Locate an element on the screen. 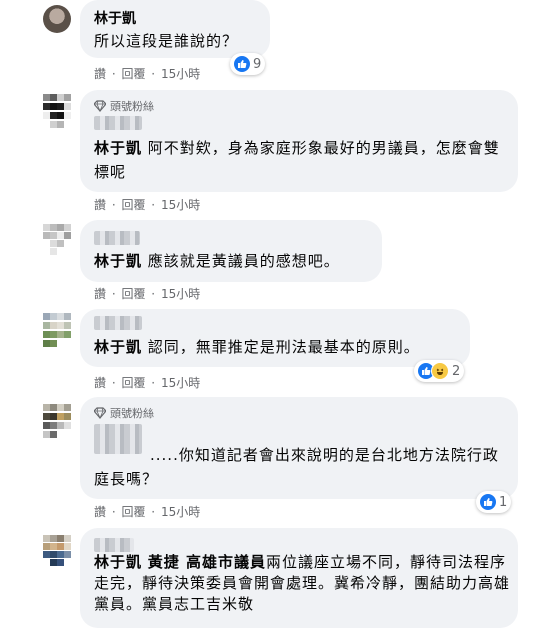 Image resolution: width=558 pixels, height=628 pixels. reaction-summary: 1 is located at coordinates (494, 502).